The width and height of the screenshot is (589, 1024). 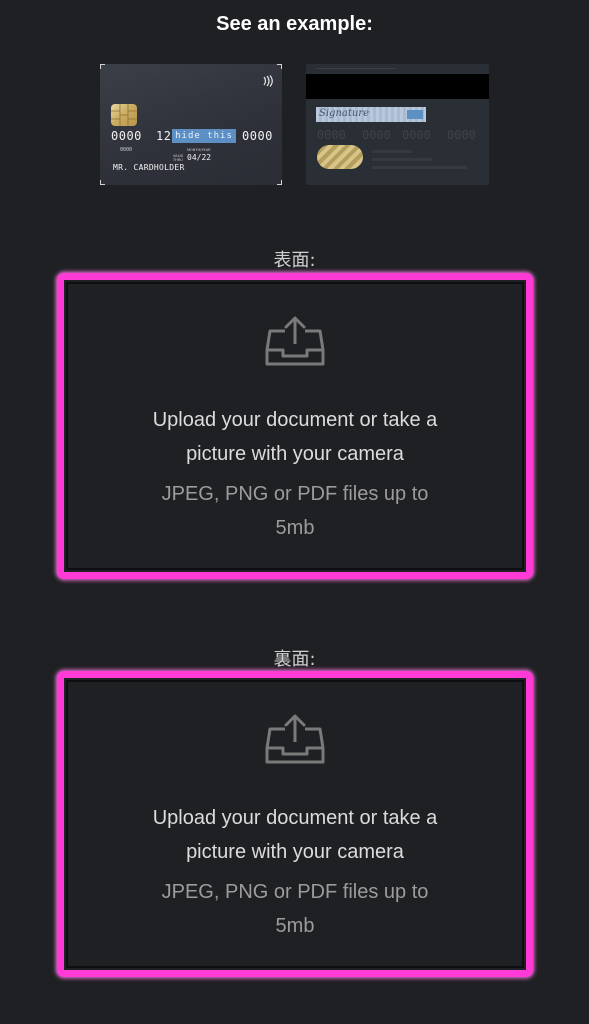 What do you see at coordinates (294, 659) in the screenshot?
I see `back-side-label: 裏面:` at bounding box center [294, 659].